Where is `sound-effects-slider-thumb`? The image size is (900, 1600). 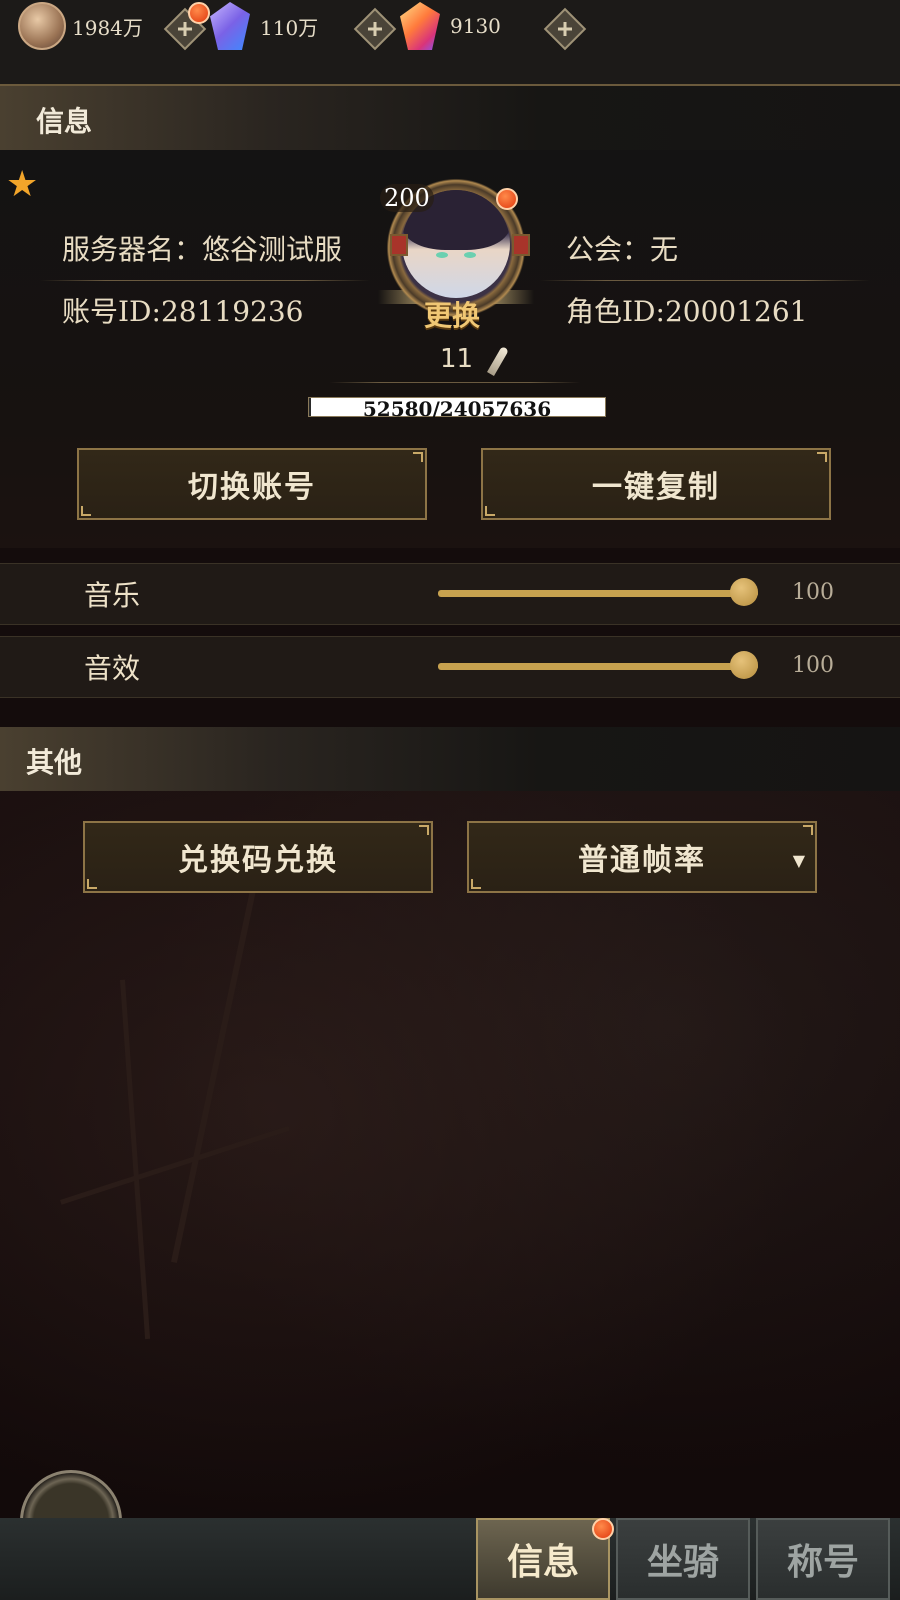 sound-effects-slider-thumb is located at coordinates (744, 665).